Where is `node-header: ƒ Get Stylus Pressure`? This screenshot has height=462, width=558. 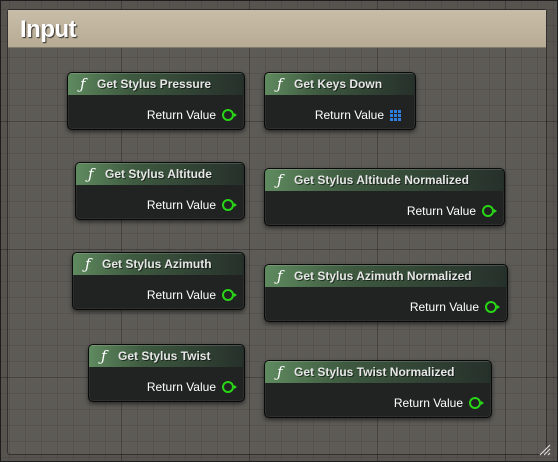
node-header: ƒ Get Stylus Pressure is located at coordinates (156, 84).